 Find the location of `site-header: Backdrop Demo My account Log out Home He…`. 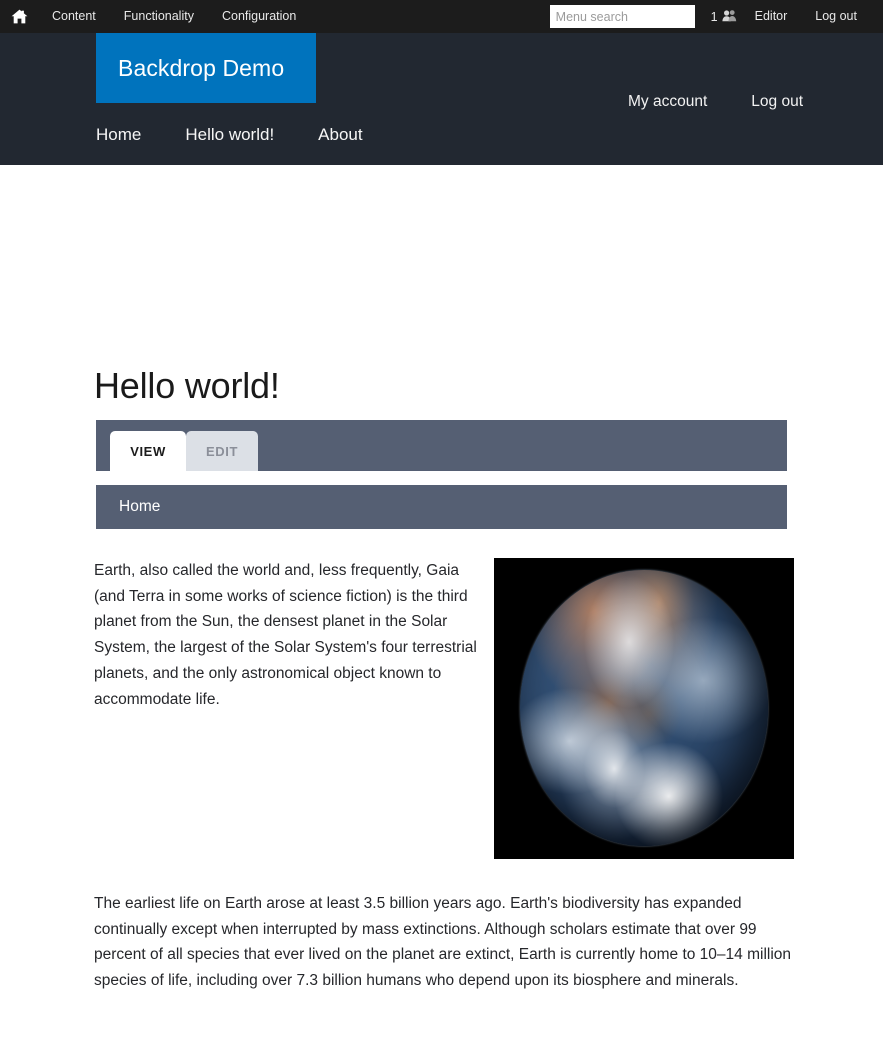

site-header: Backdrop Demo My account Log out Home He… is located at coordinates (441, 99).